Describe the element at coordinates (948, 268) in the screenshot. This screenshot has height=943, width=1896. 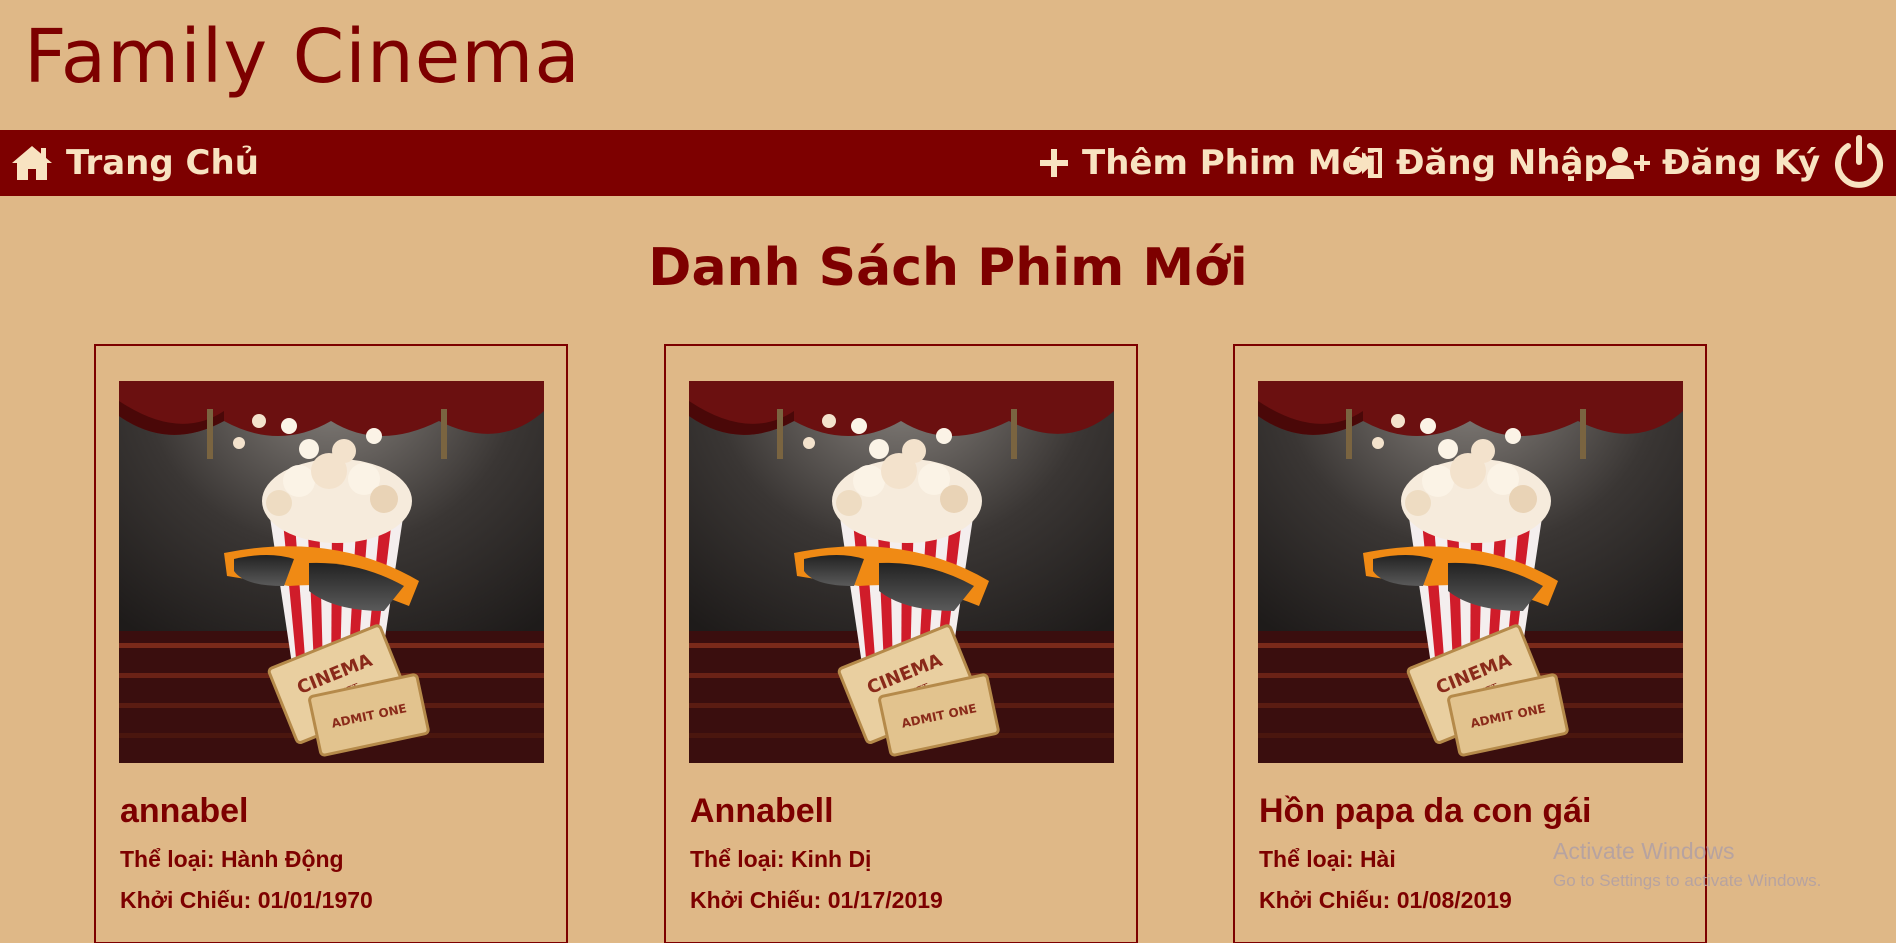
I see `page-heading: Danh Sách Phim Mới` at that location.